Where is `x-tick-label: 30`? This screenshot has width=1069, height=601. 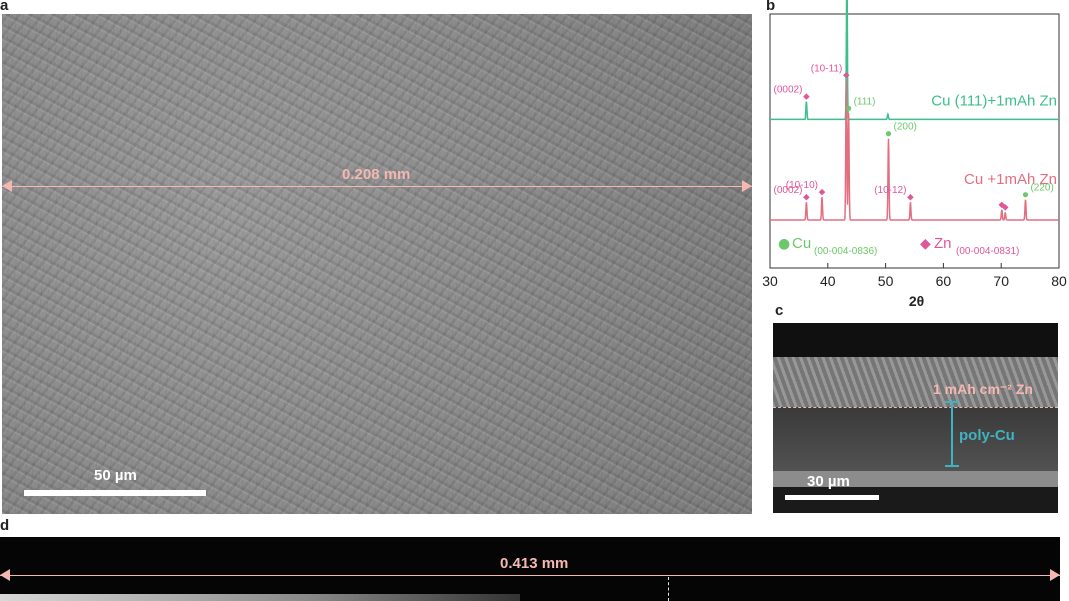
x-tick-label: 30 is located at coordinates (770, 281).